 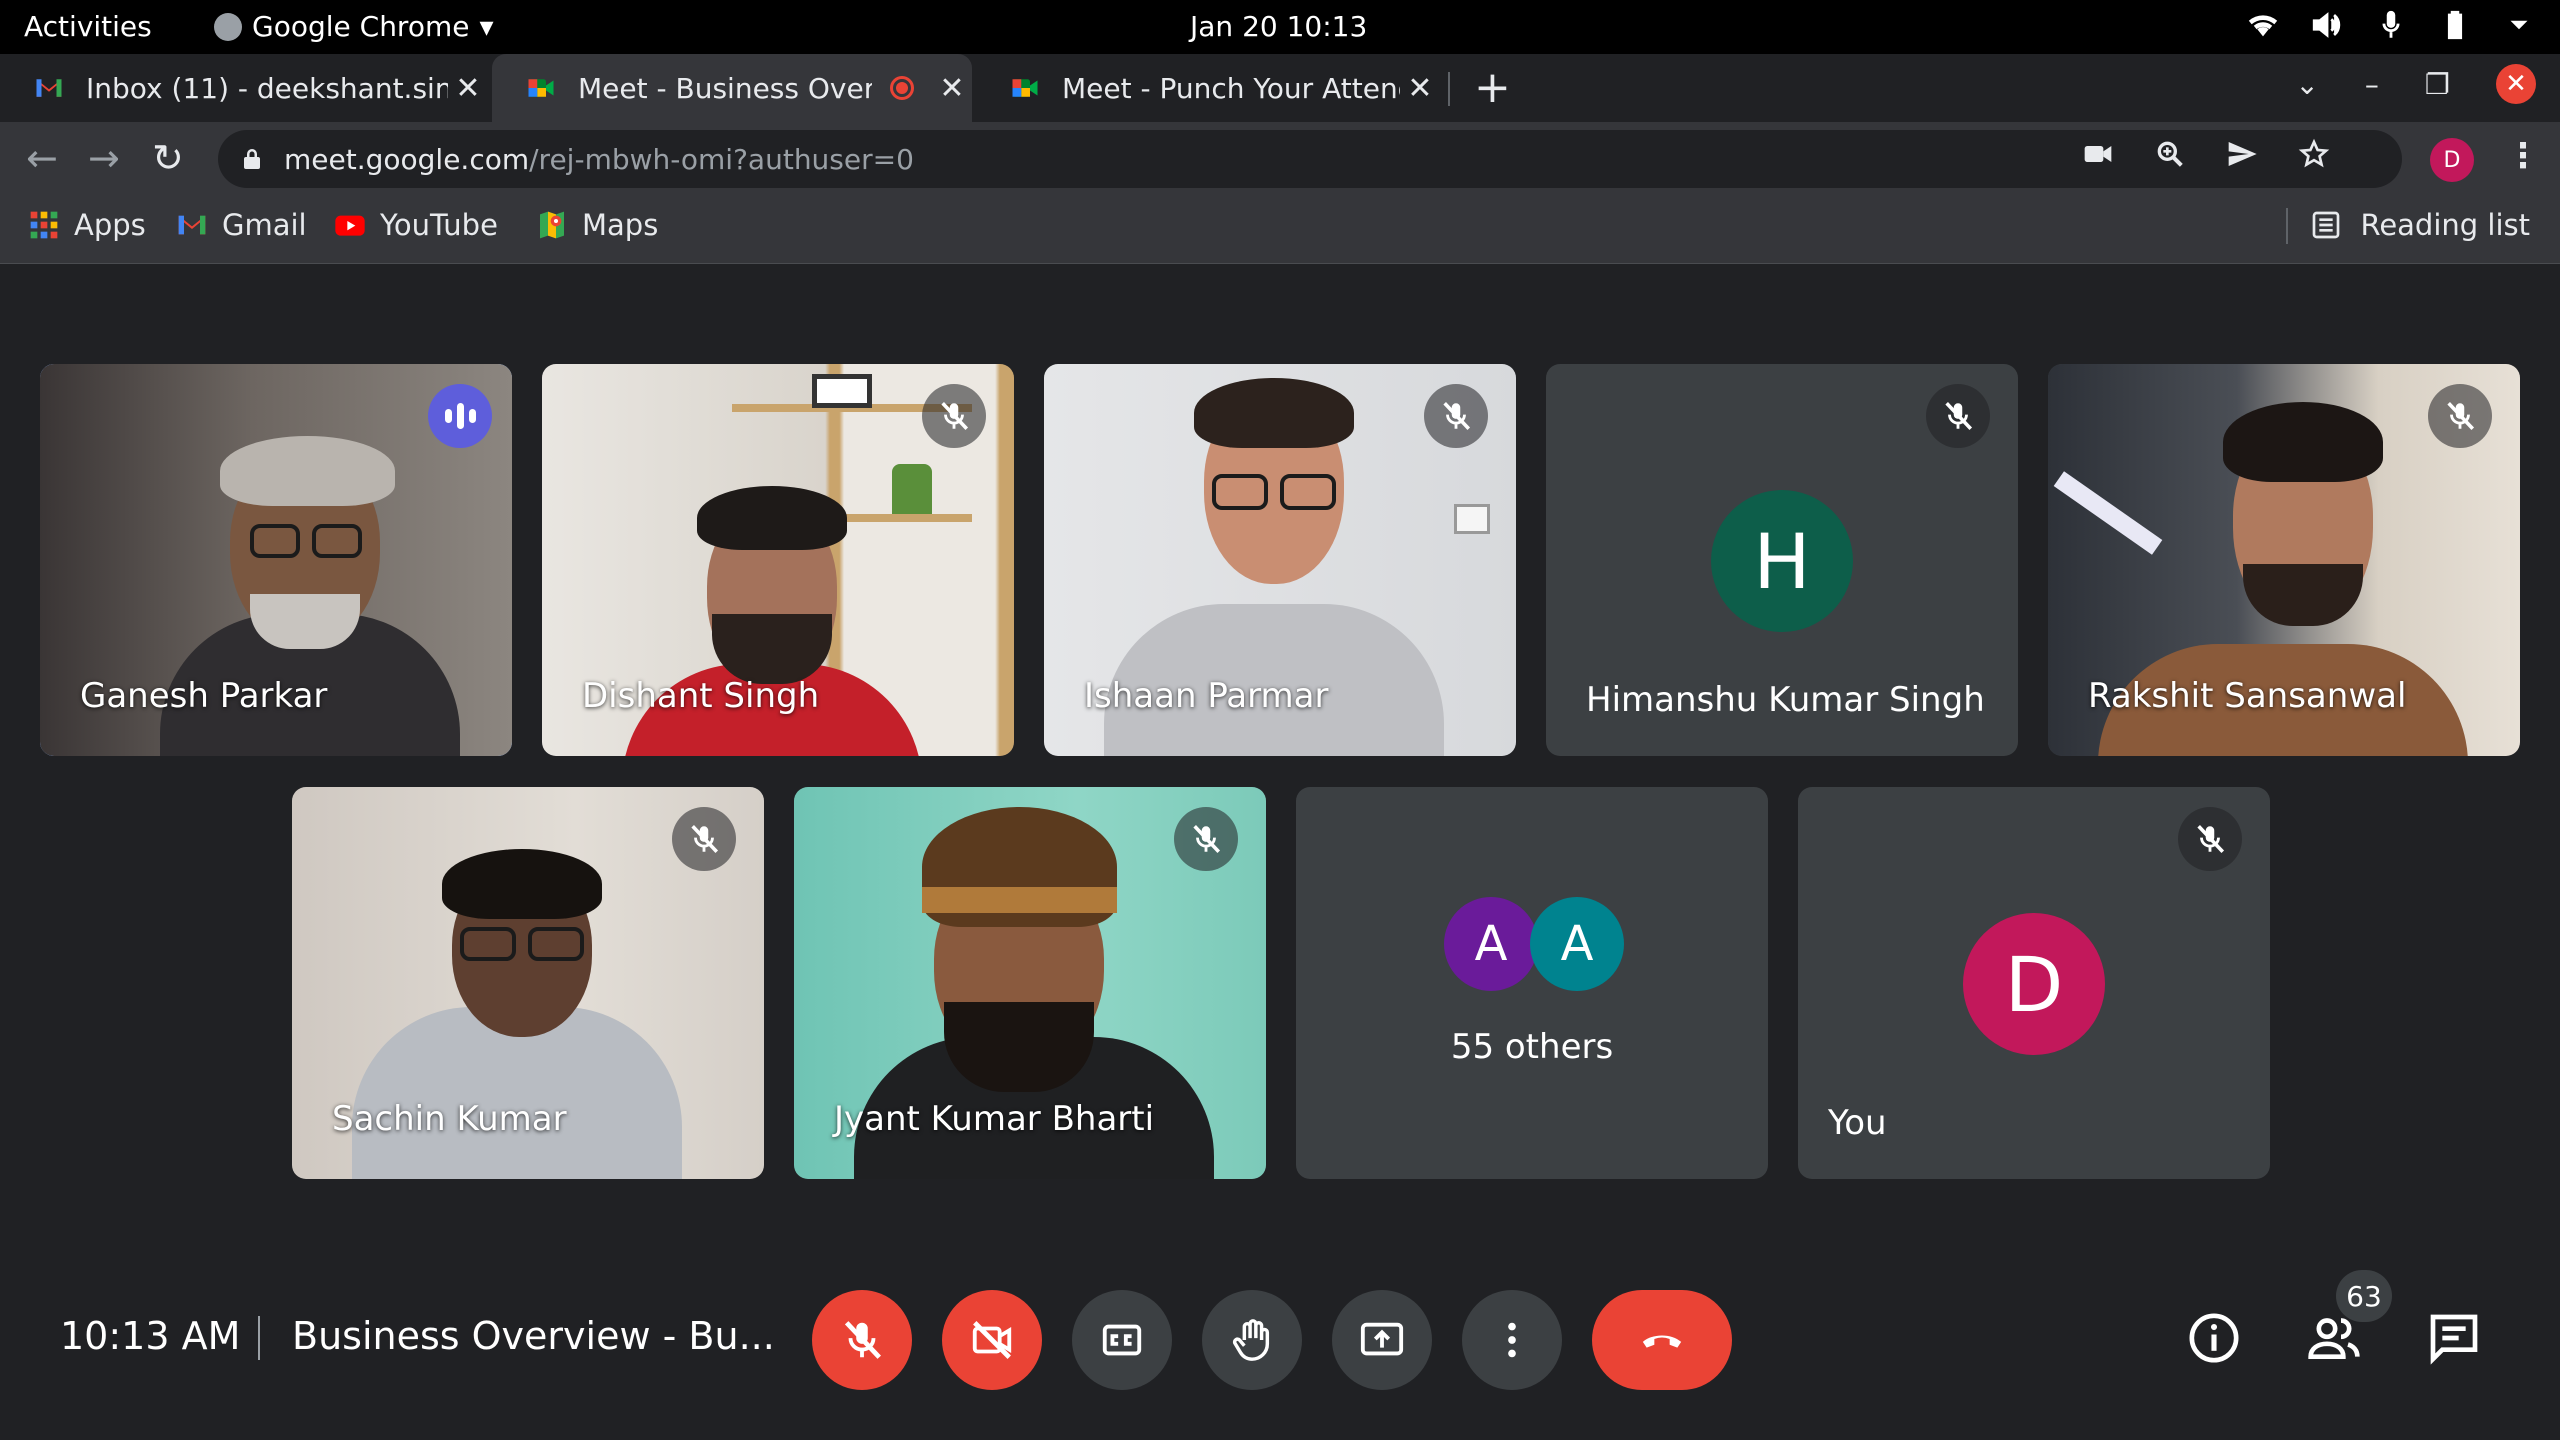 I want to click on system-clock: Jan 20 10:13, so click(x=1278, y=26).